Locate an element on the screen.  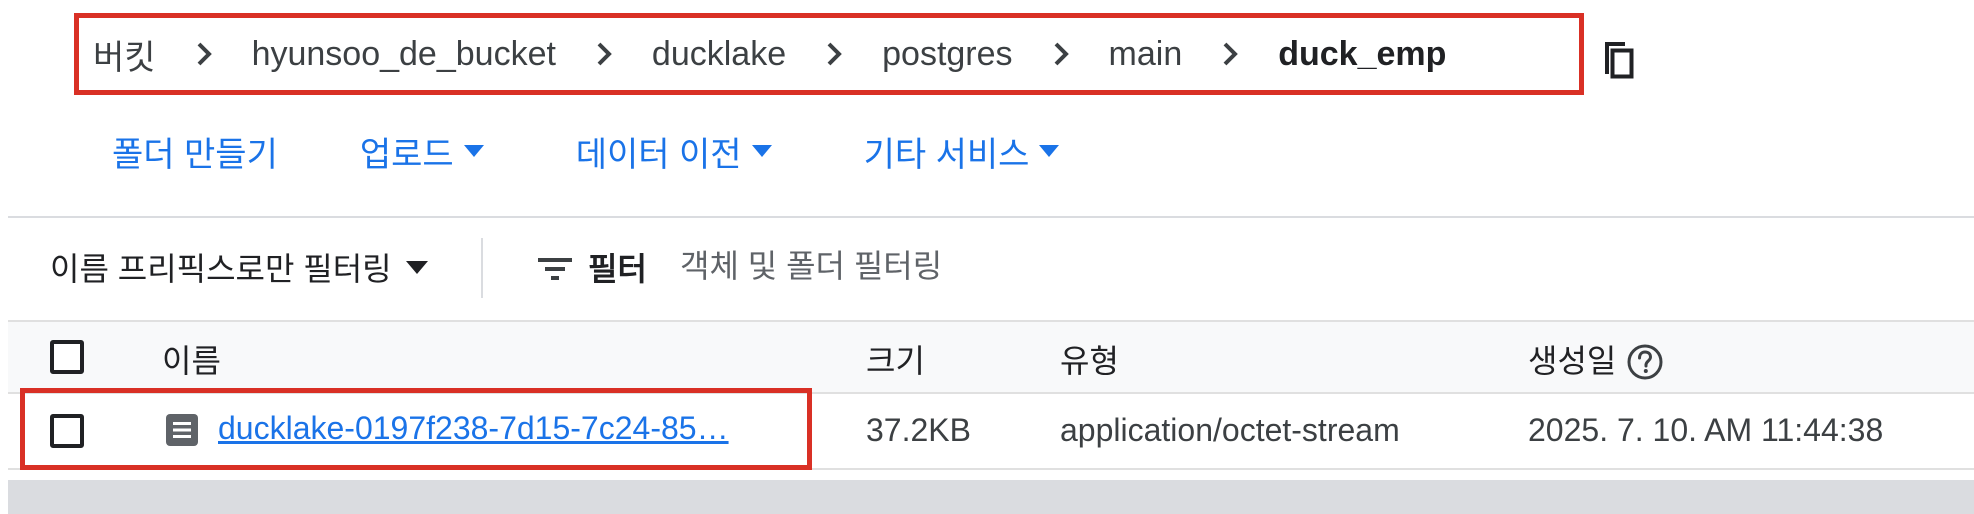
object-type: application/octet-stream is located at coordinates (1230, 430).